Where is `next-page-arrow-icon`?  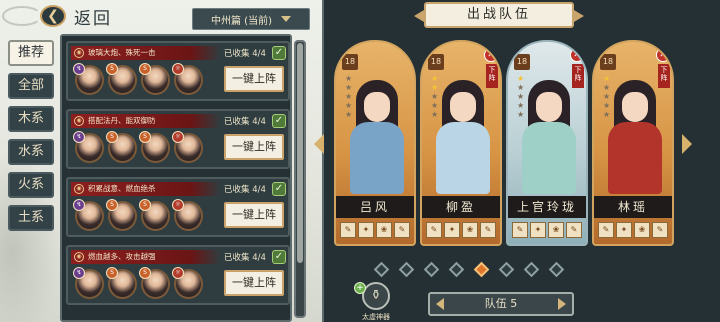
next-page-arrow-icon is located at coordinates (687, 144).